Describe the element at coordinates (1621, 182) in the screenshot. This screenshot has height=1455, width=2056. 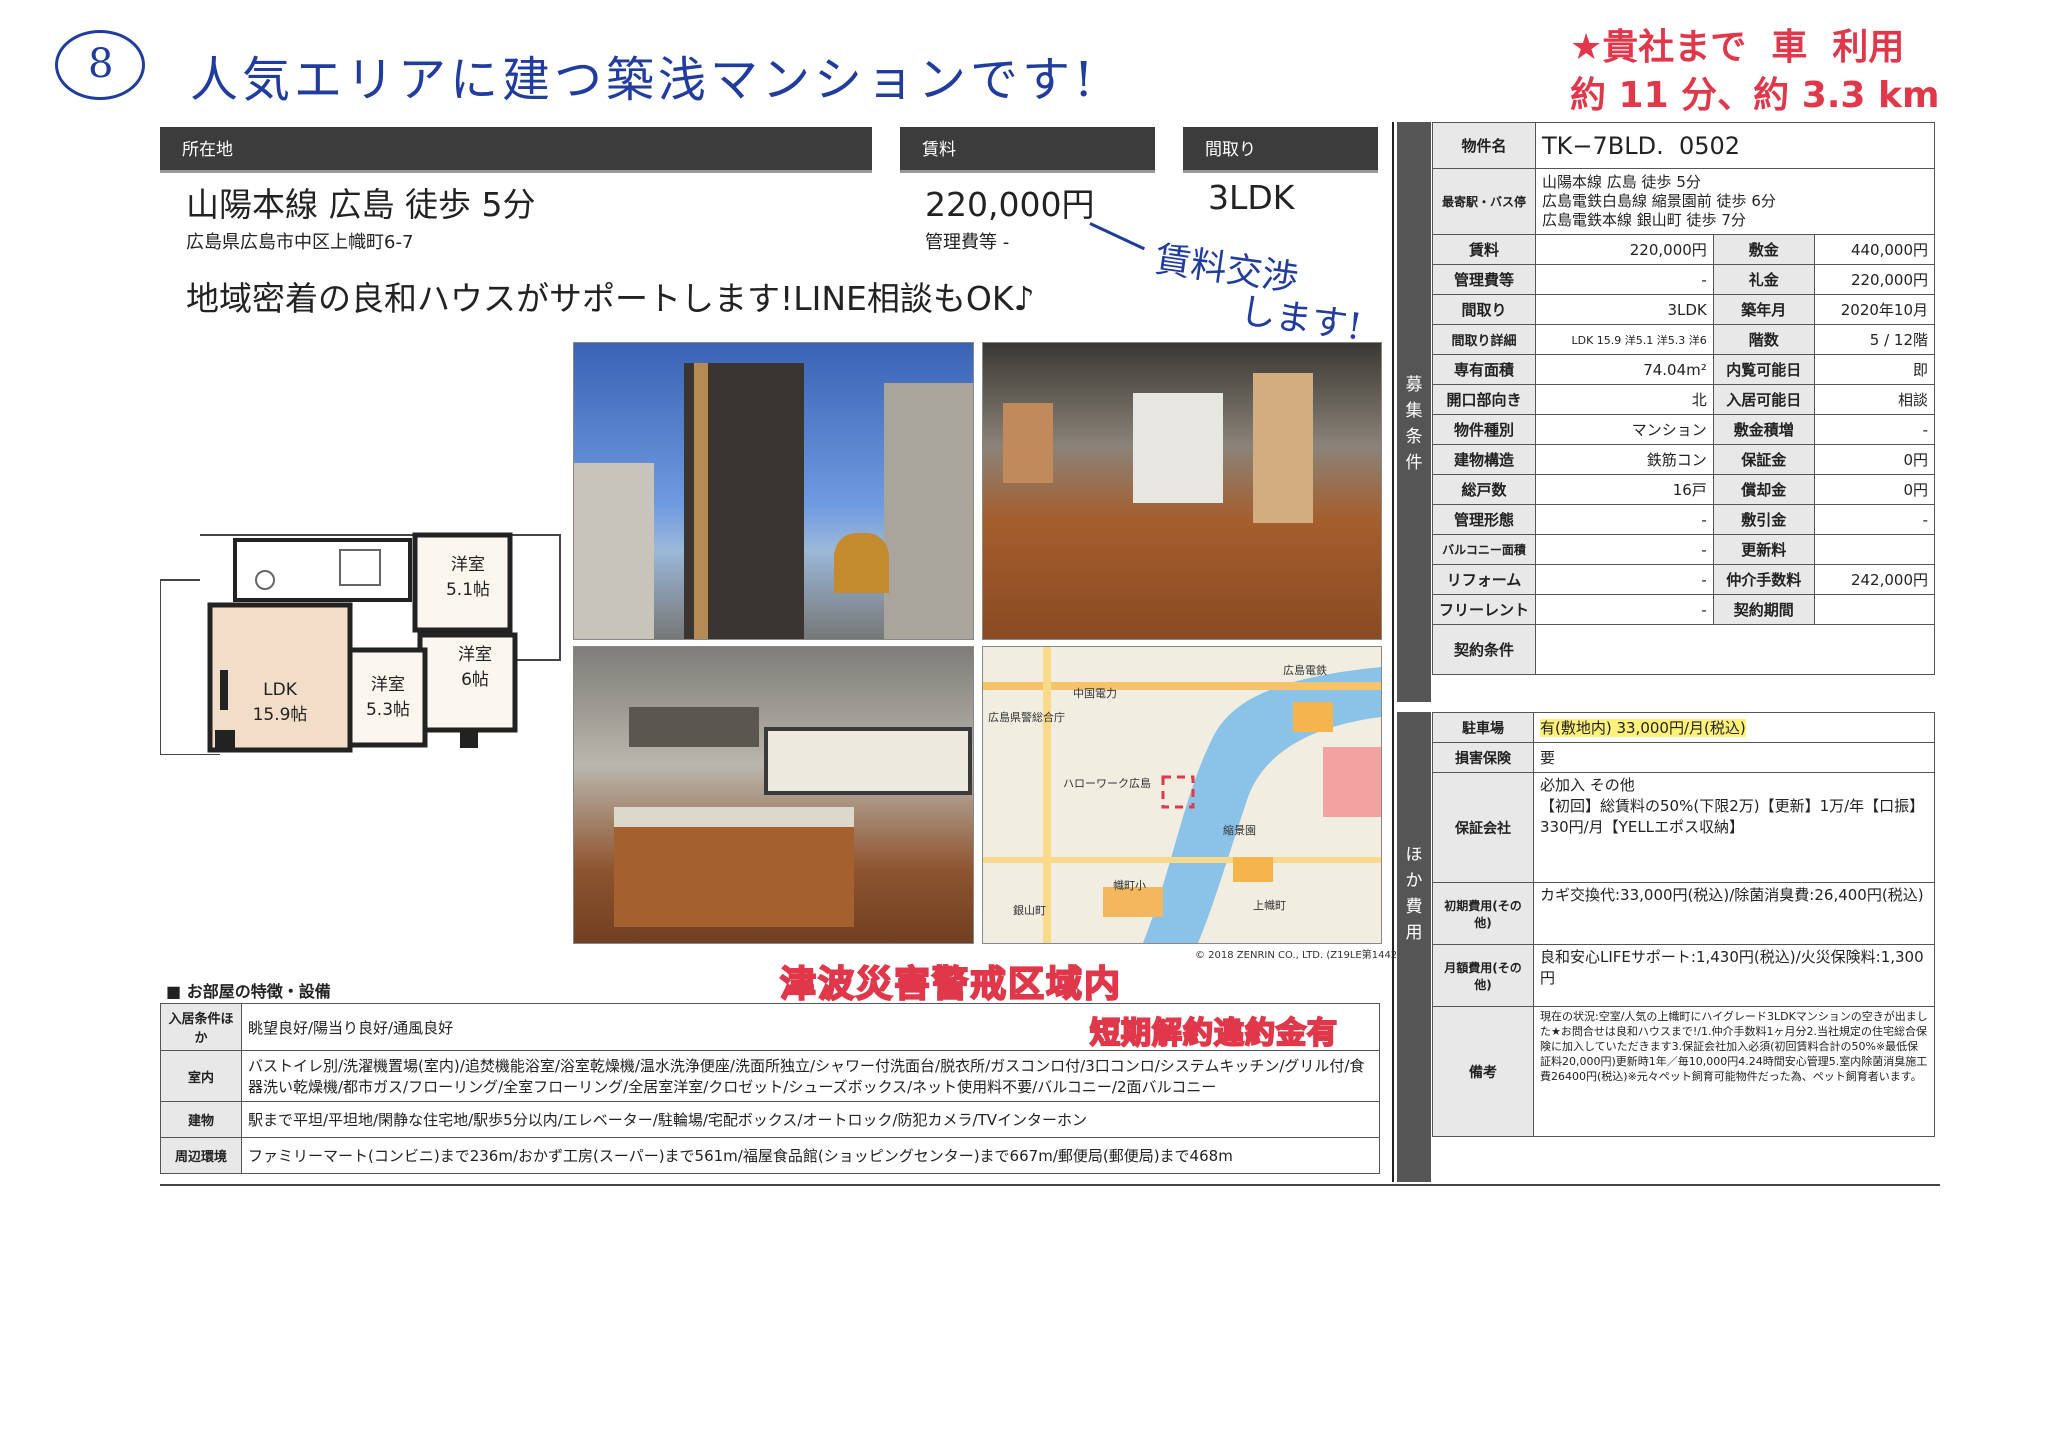
I see `station-line: 山陽本線 広島 徒歩 5分` at that location.